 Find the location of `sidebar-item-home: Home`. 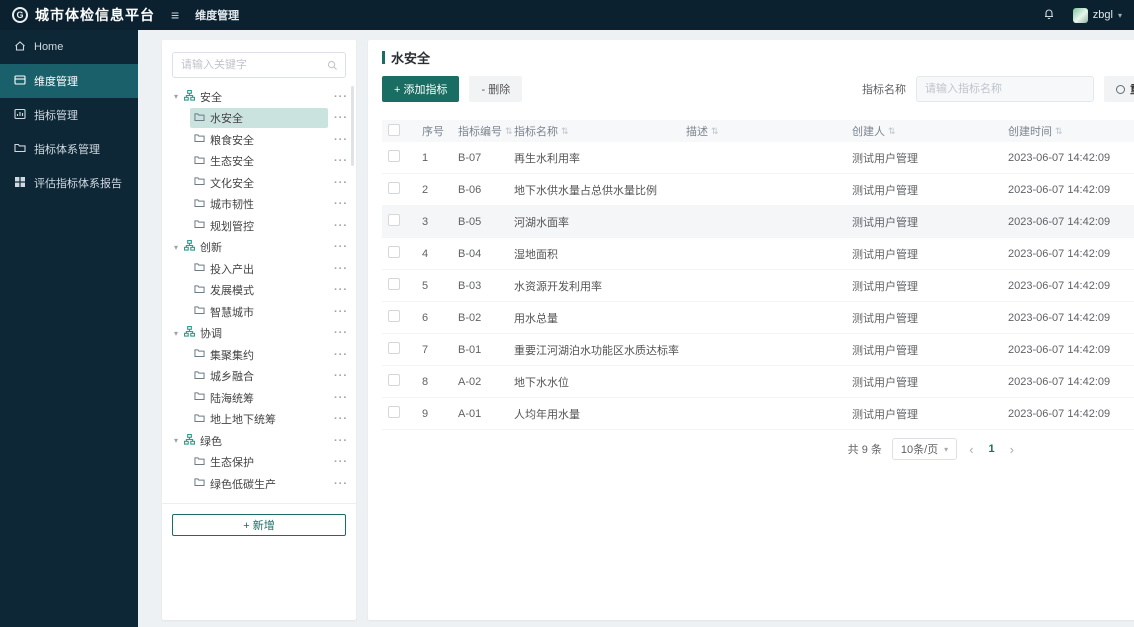

sidebar-item-home: Home is located at coordinates (69, 47).